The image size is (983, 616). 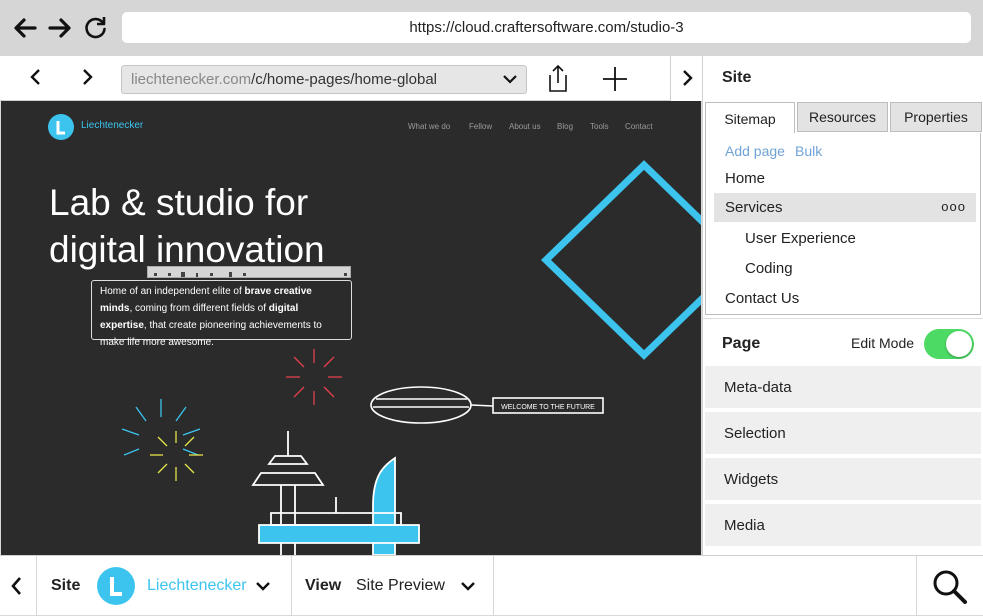 I want to click on page-section-title: Page, so click(x=741, y=343).